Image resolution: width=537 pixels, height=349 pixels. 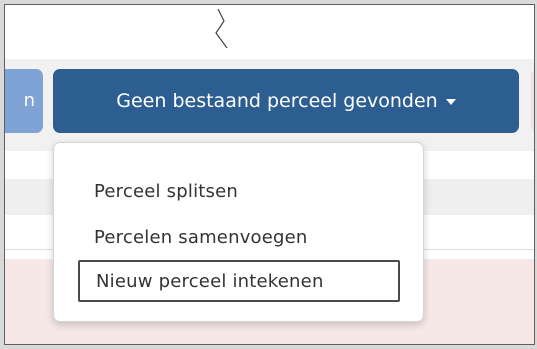 What do you see at coordinates (24, 101) in the screenshot?
I see `left-partial-button: n` at bounding box center [24, 101].